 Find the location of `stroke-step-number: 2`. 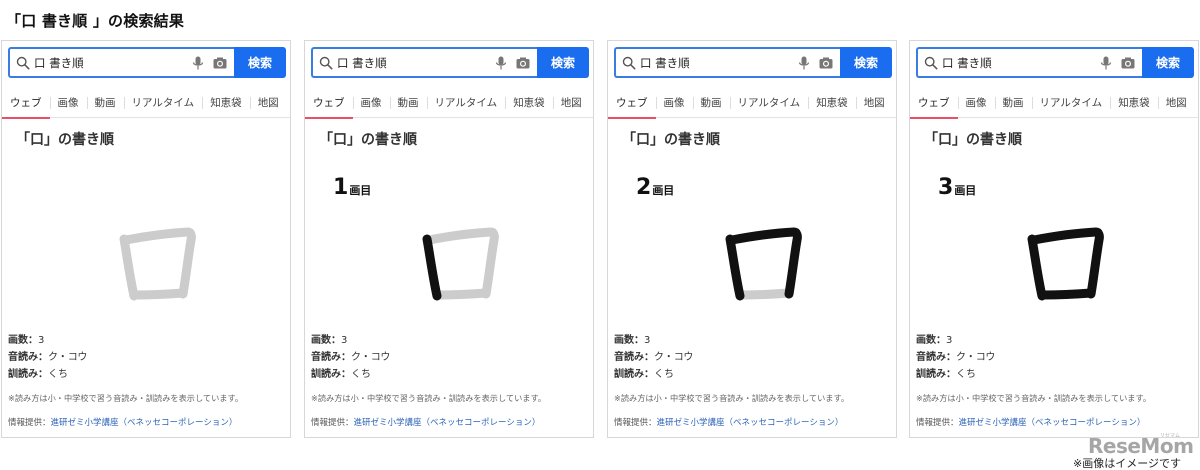

stroke-step-number: 2 is located at coordinates (644, 187).